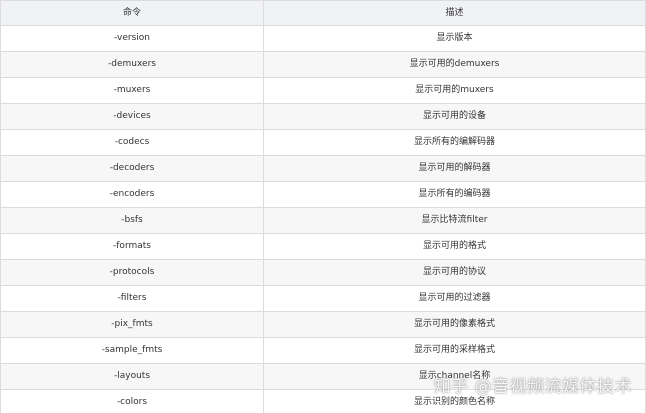  Describe the element at coordinates (132, 38) in the screenshot. I see `command-cell: -version` at that location.